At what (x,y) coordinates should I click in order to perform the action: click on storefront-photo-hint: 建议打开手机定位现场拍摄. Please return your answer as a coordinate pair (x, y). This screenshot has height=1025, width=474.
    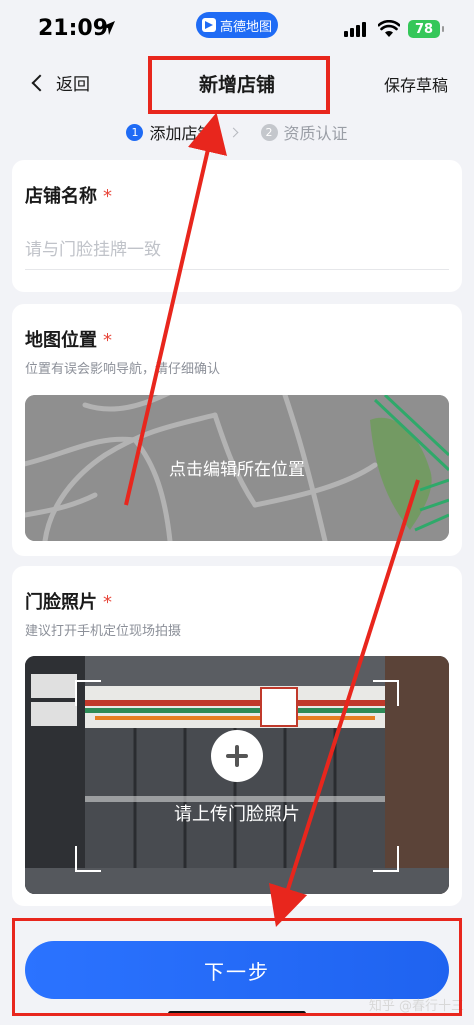
    Looking at the image, I should click on (103, 631).